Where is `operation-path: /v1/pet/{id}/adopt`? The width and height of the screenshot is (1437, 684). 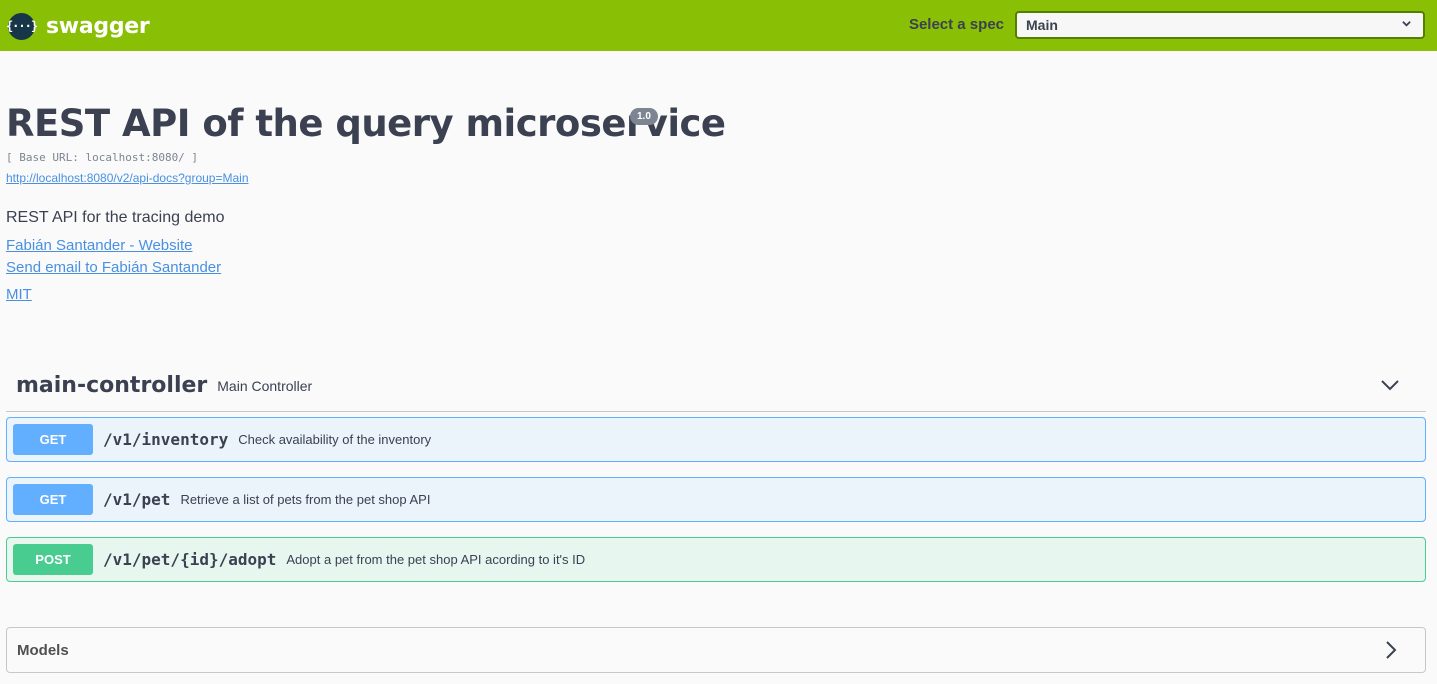
operation-path: /v1/pet/{id}/adopt is located at coordinates (190, 559).